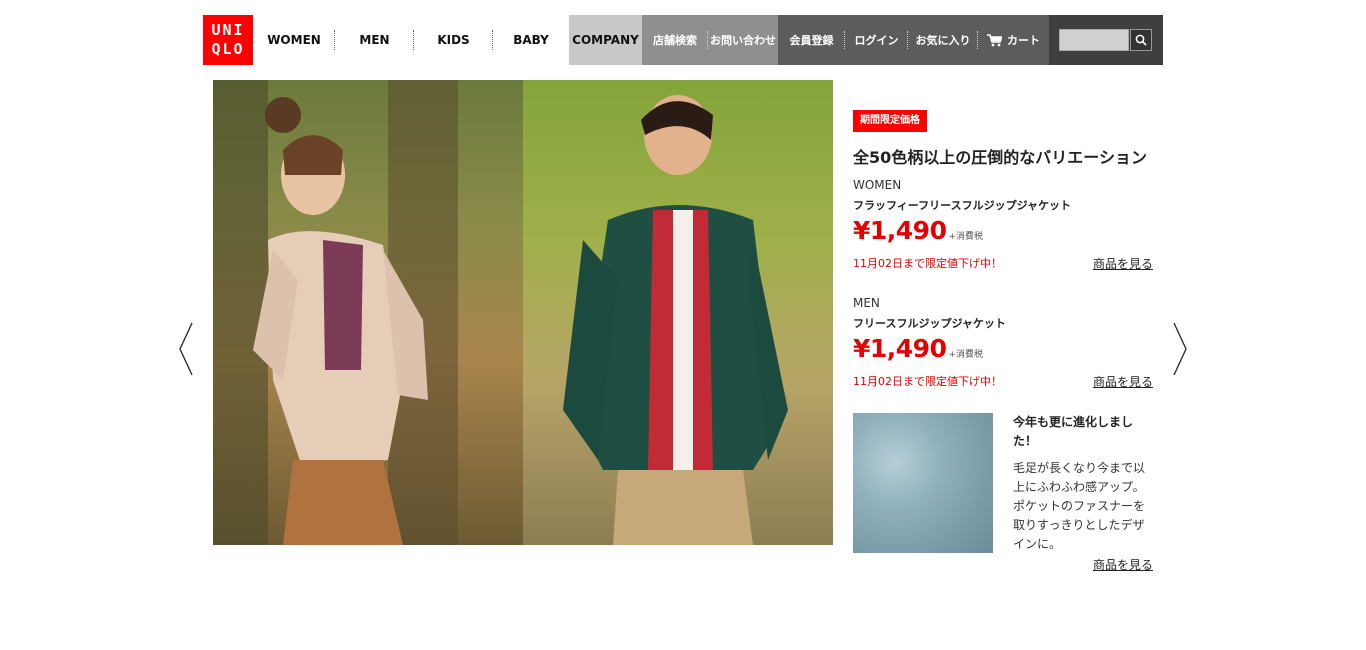 The height and width of the screenshot is (650, 1366). Describe the element at coordinates (605, 40) in the screenshot. I see `nav-company: COMPANY` at that location.